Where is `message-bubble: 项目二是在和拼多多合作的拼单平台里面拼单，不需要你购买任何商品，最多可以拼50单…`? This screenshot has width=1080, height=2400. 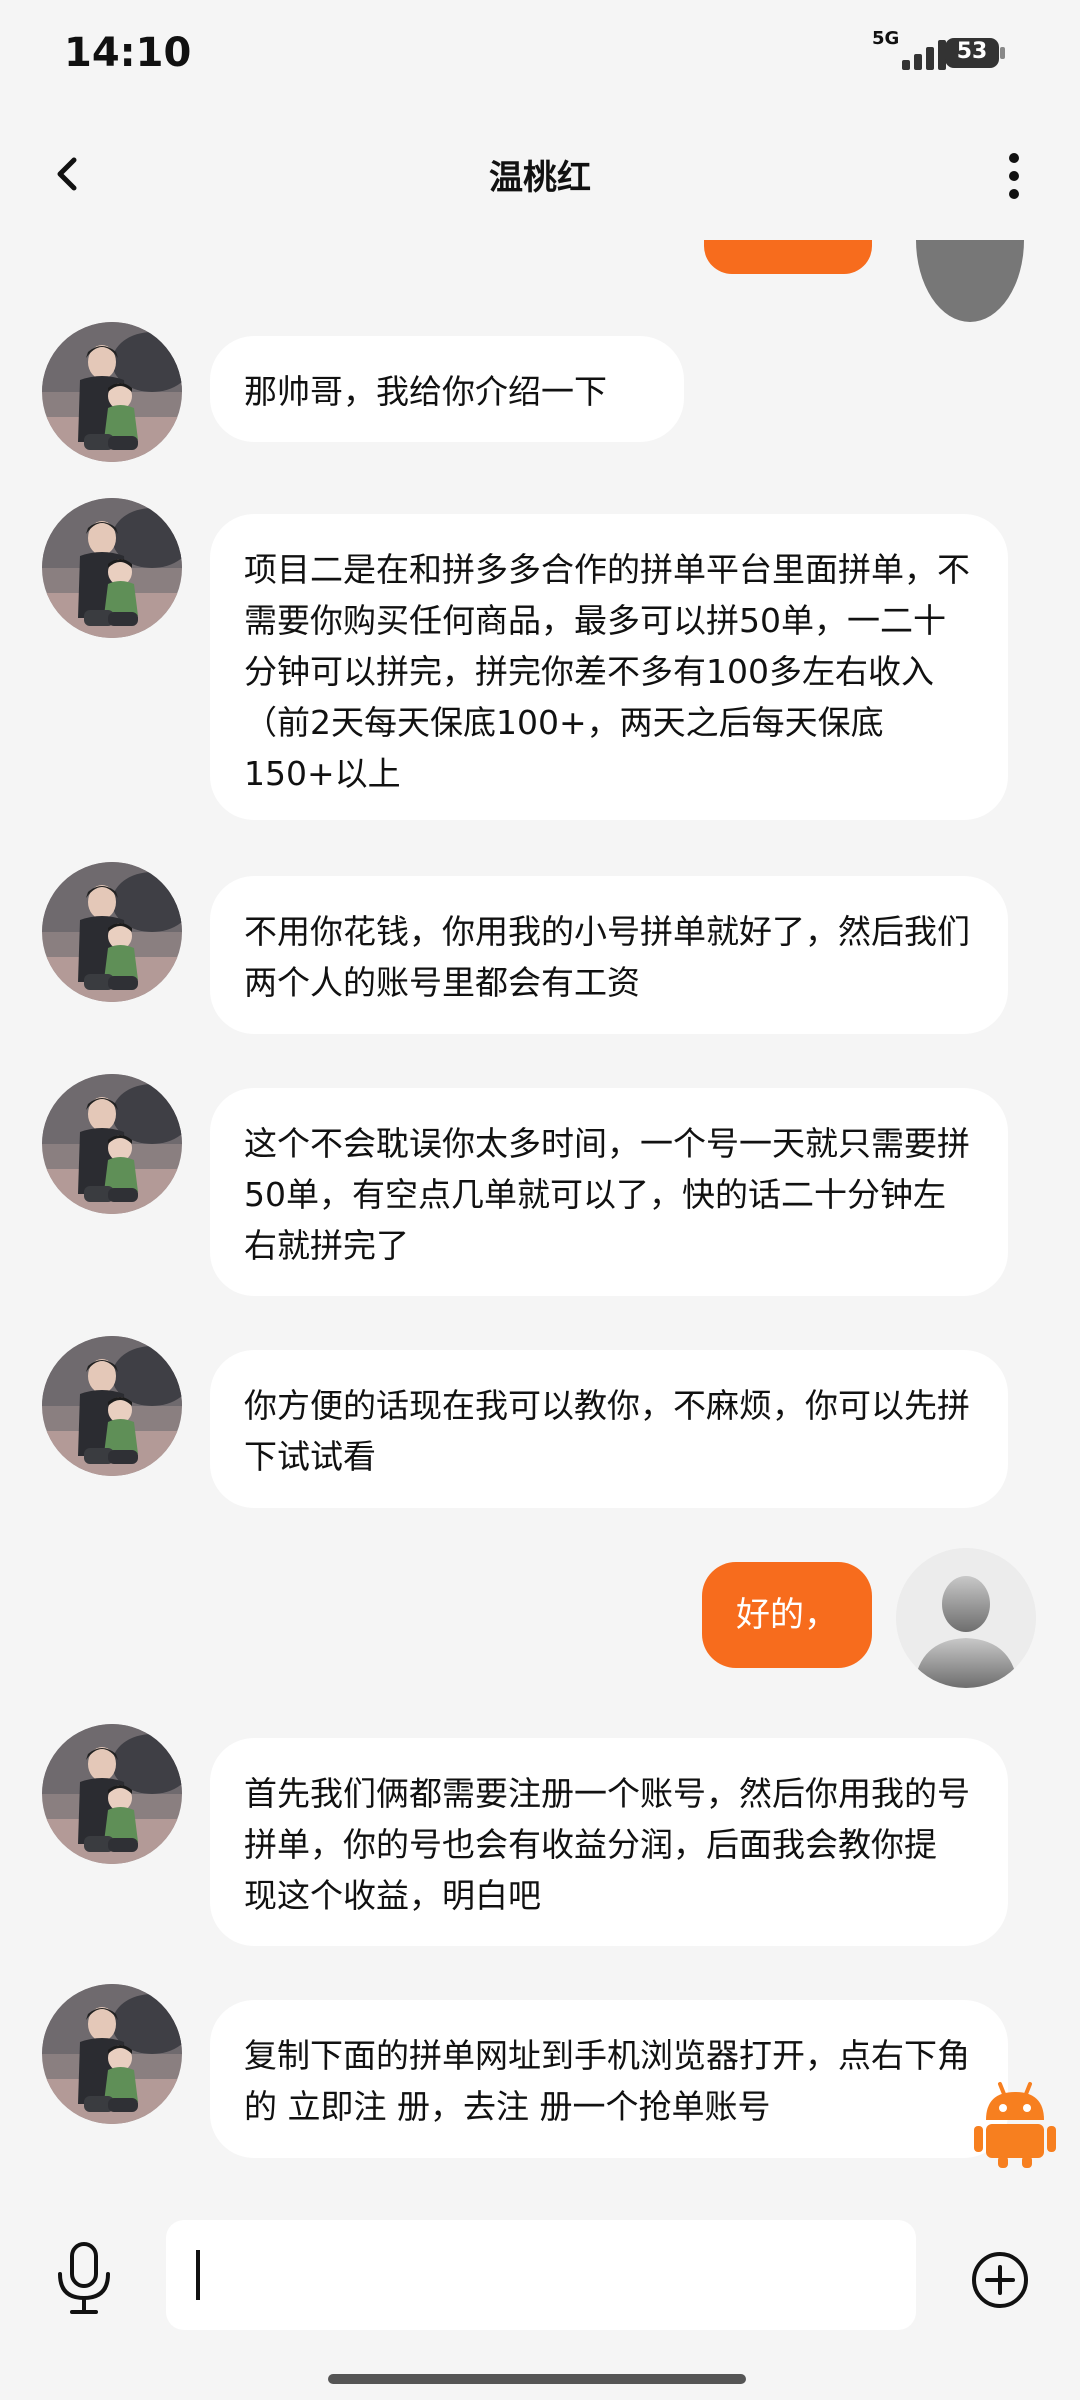
message-bubble: 项目二是在和拼多多合作的拼单平台里面拼单，不需要你购买任何商品，最多可以拼50单… is located at coordinates (609, 667).